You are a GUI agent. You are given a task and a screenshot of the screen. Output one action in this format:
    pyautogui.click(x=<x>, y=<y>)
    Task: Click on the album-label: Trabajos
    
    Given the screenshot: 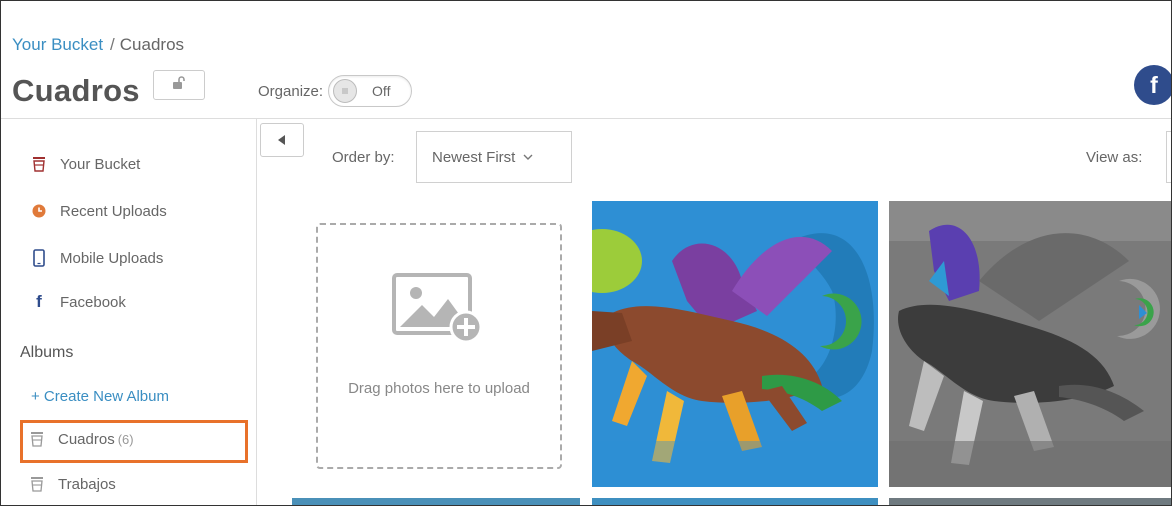 What is the action you would take?
    pyautogui.click(x=87, y=484)
    